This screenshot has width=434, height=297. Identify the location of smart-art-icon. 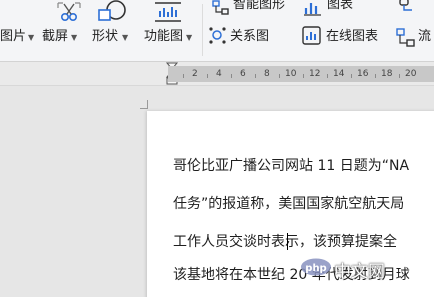
(220, 7).